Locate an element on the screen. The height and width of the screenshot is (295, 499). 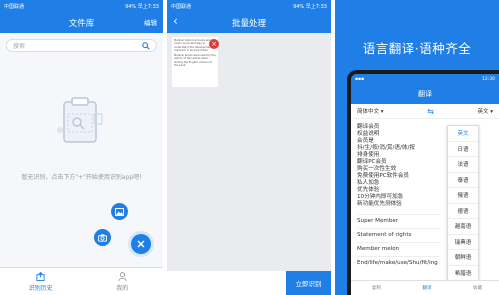
page-title: 批量处理 is located at coordinates (248, 23).